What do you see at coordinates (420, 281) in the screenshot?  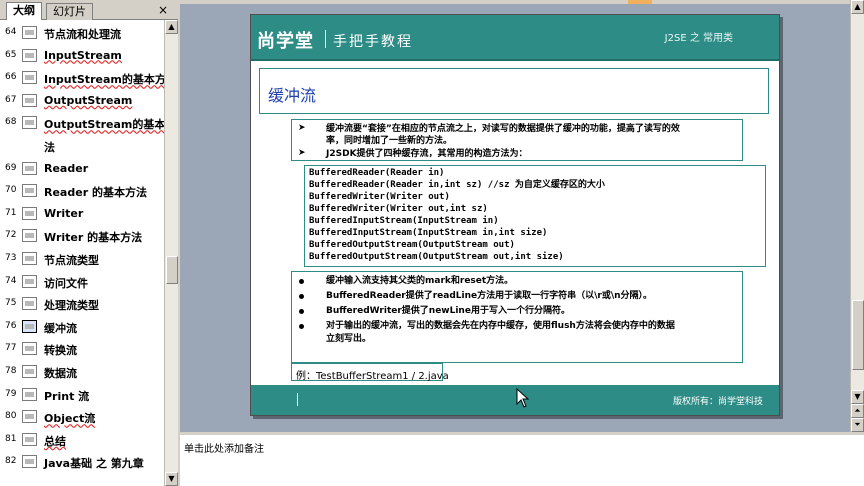 I see `note-line: 缓冲输入流支持其父类的mark和reset方法。` at bounding box center [420, 281].